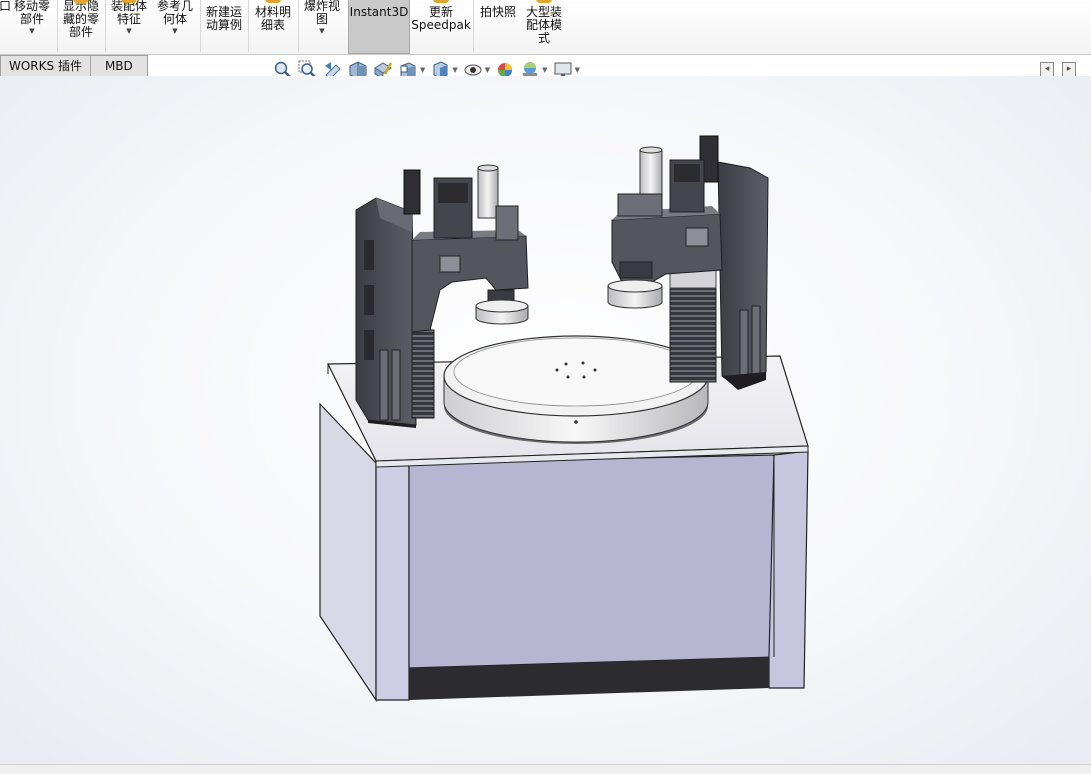 The width and height of the screenshot is (1091, 774). I want to click on update-speedpak-button: 更新 Speedpak, so click(441, 26).